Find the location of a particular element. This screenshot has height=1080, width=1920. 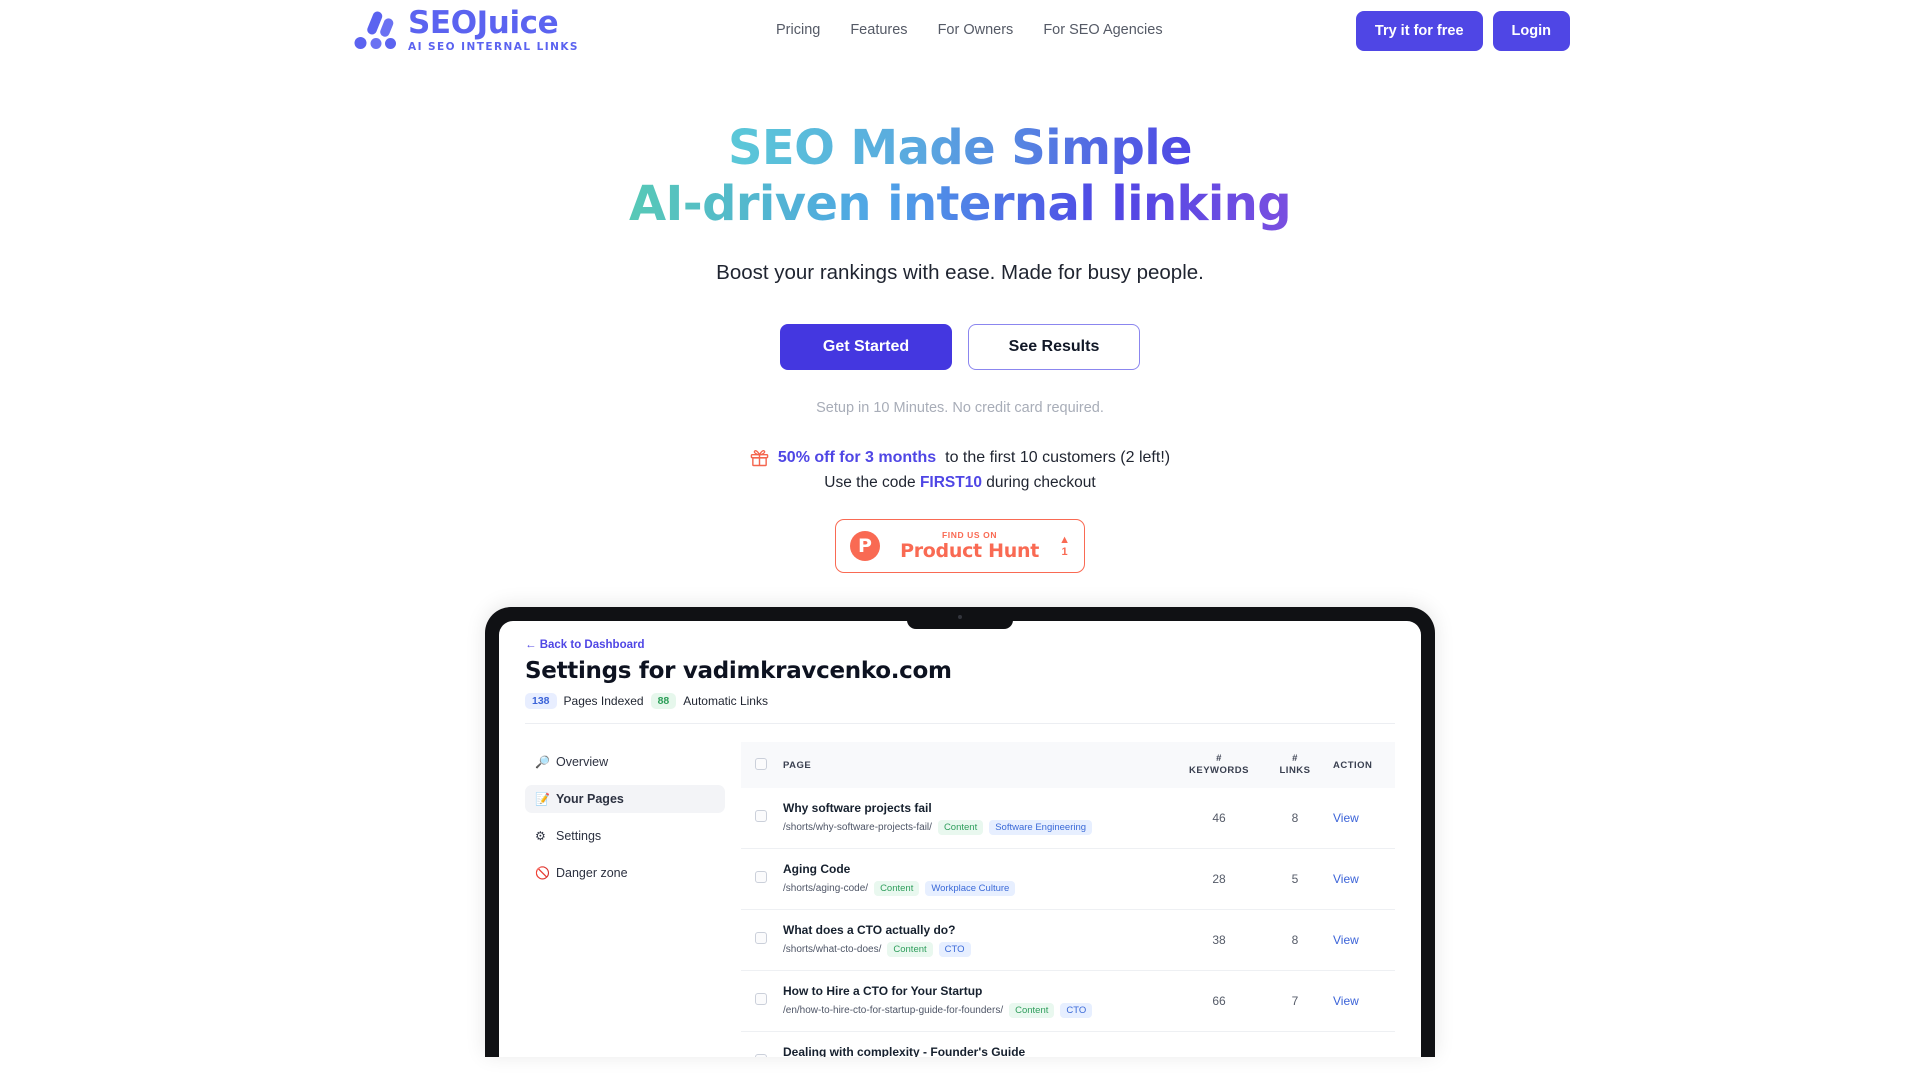

get-started-button: Get Started is located at coordinates (866, 347).